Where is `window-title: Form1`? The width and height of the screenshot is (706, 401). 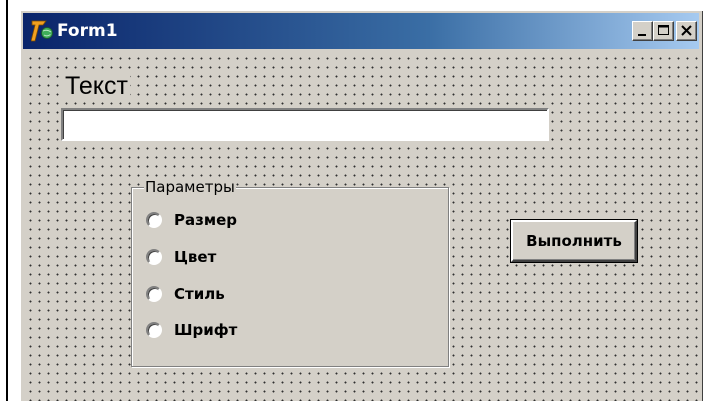 window-title: Form1 is located at coordinates (87, 31).